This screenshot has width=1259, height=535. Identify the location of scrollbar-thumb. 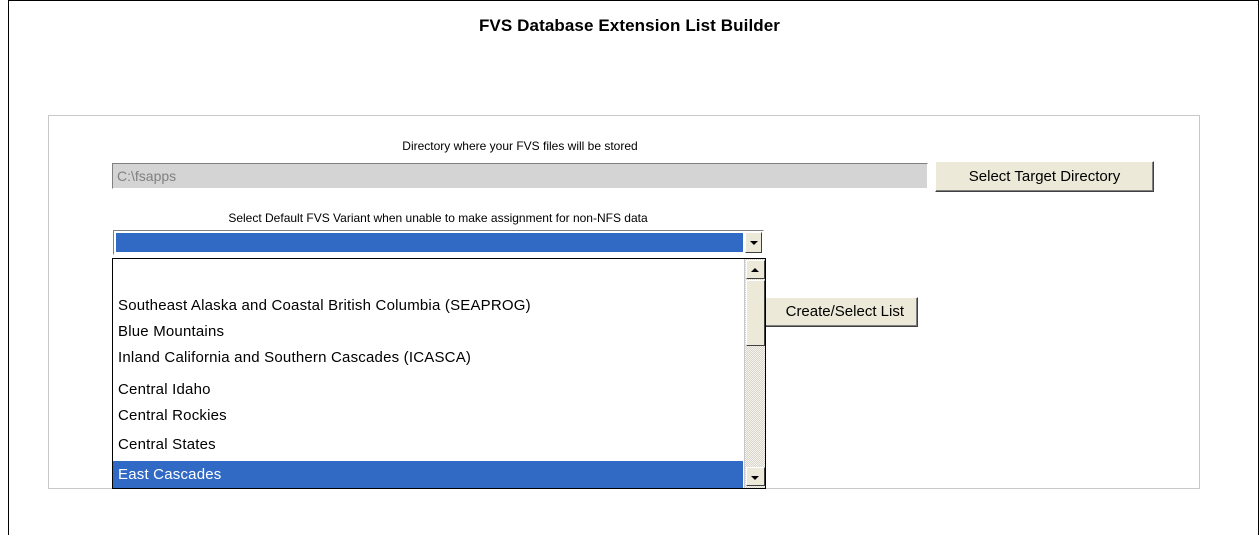
(755, 313).